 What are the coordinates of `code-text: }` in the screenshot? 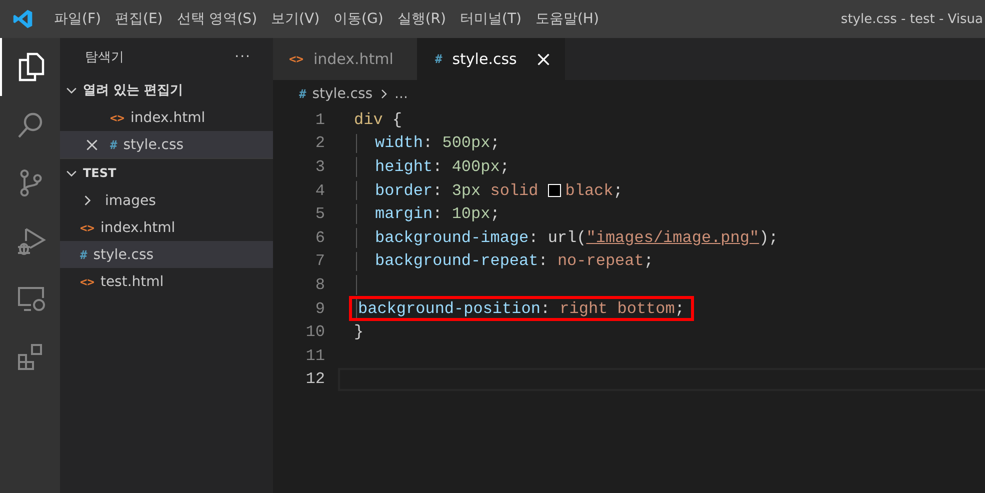 It's located at (358, 332).